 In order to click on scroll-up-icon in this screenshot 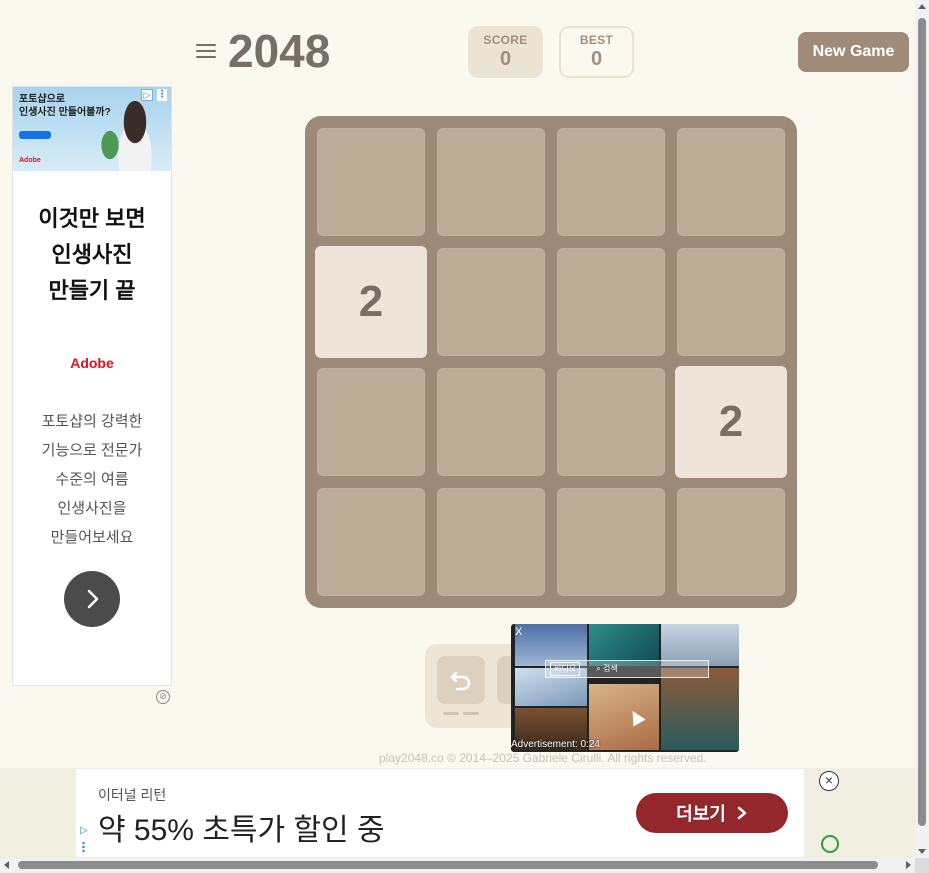, I will do `click(922, 6)`.